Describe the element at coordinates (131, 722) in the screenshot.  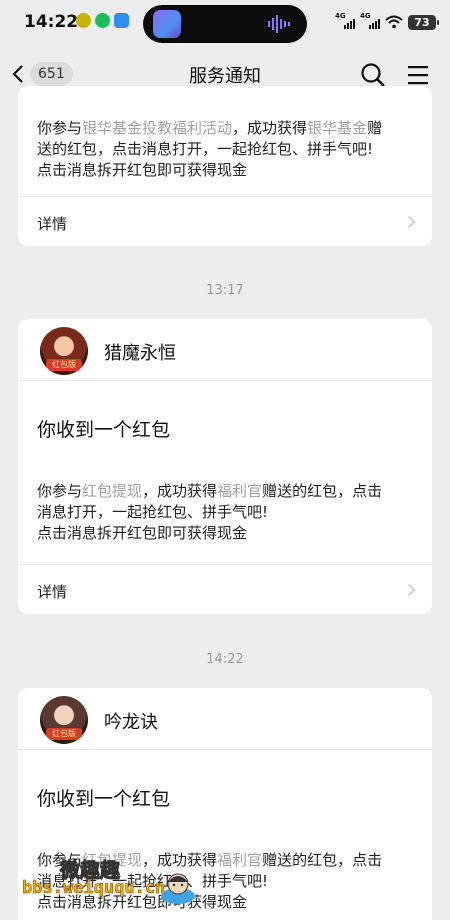
I see `sender-name: 吟龙诀` at that location.